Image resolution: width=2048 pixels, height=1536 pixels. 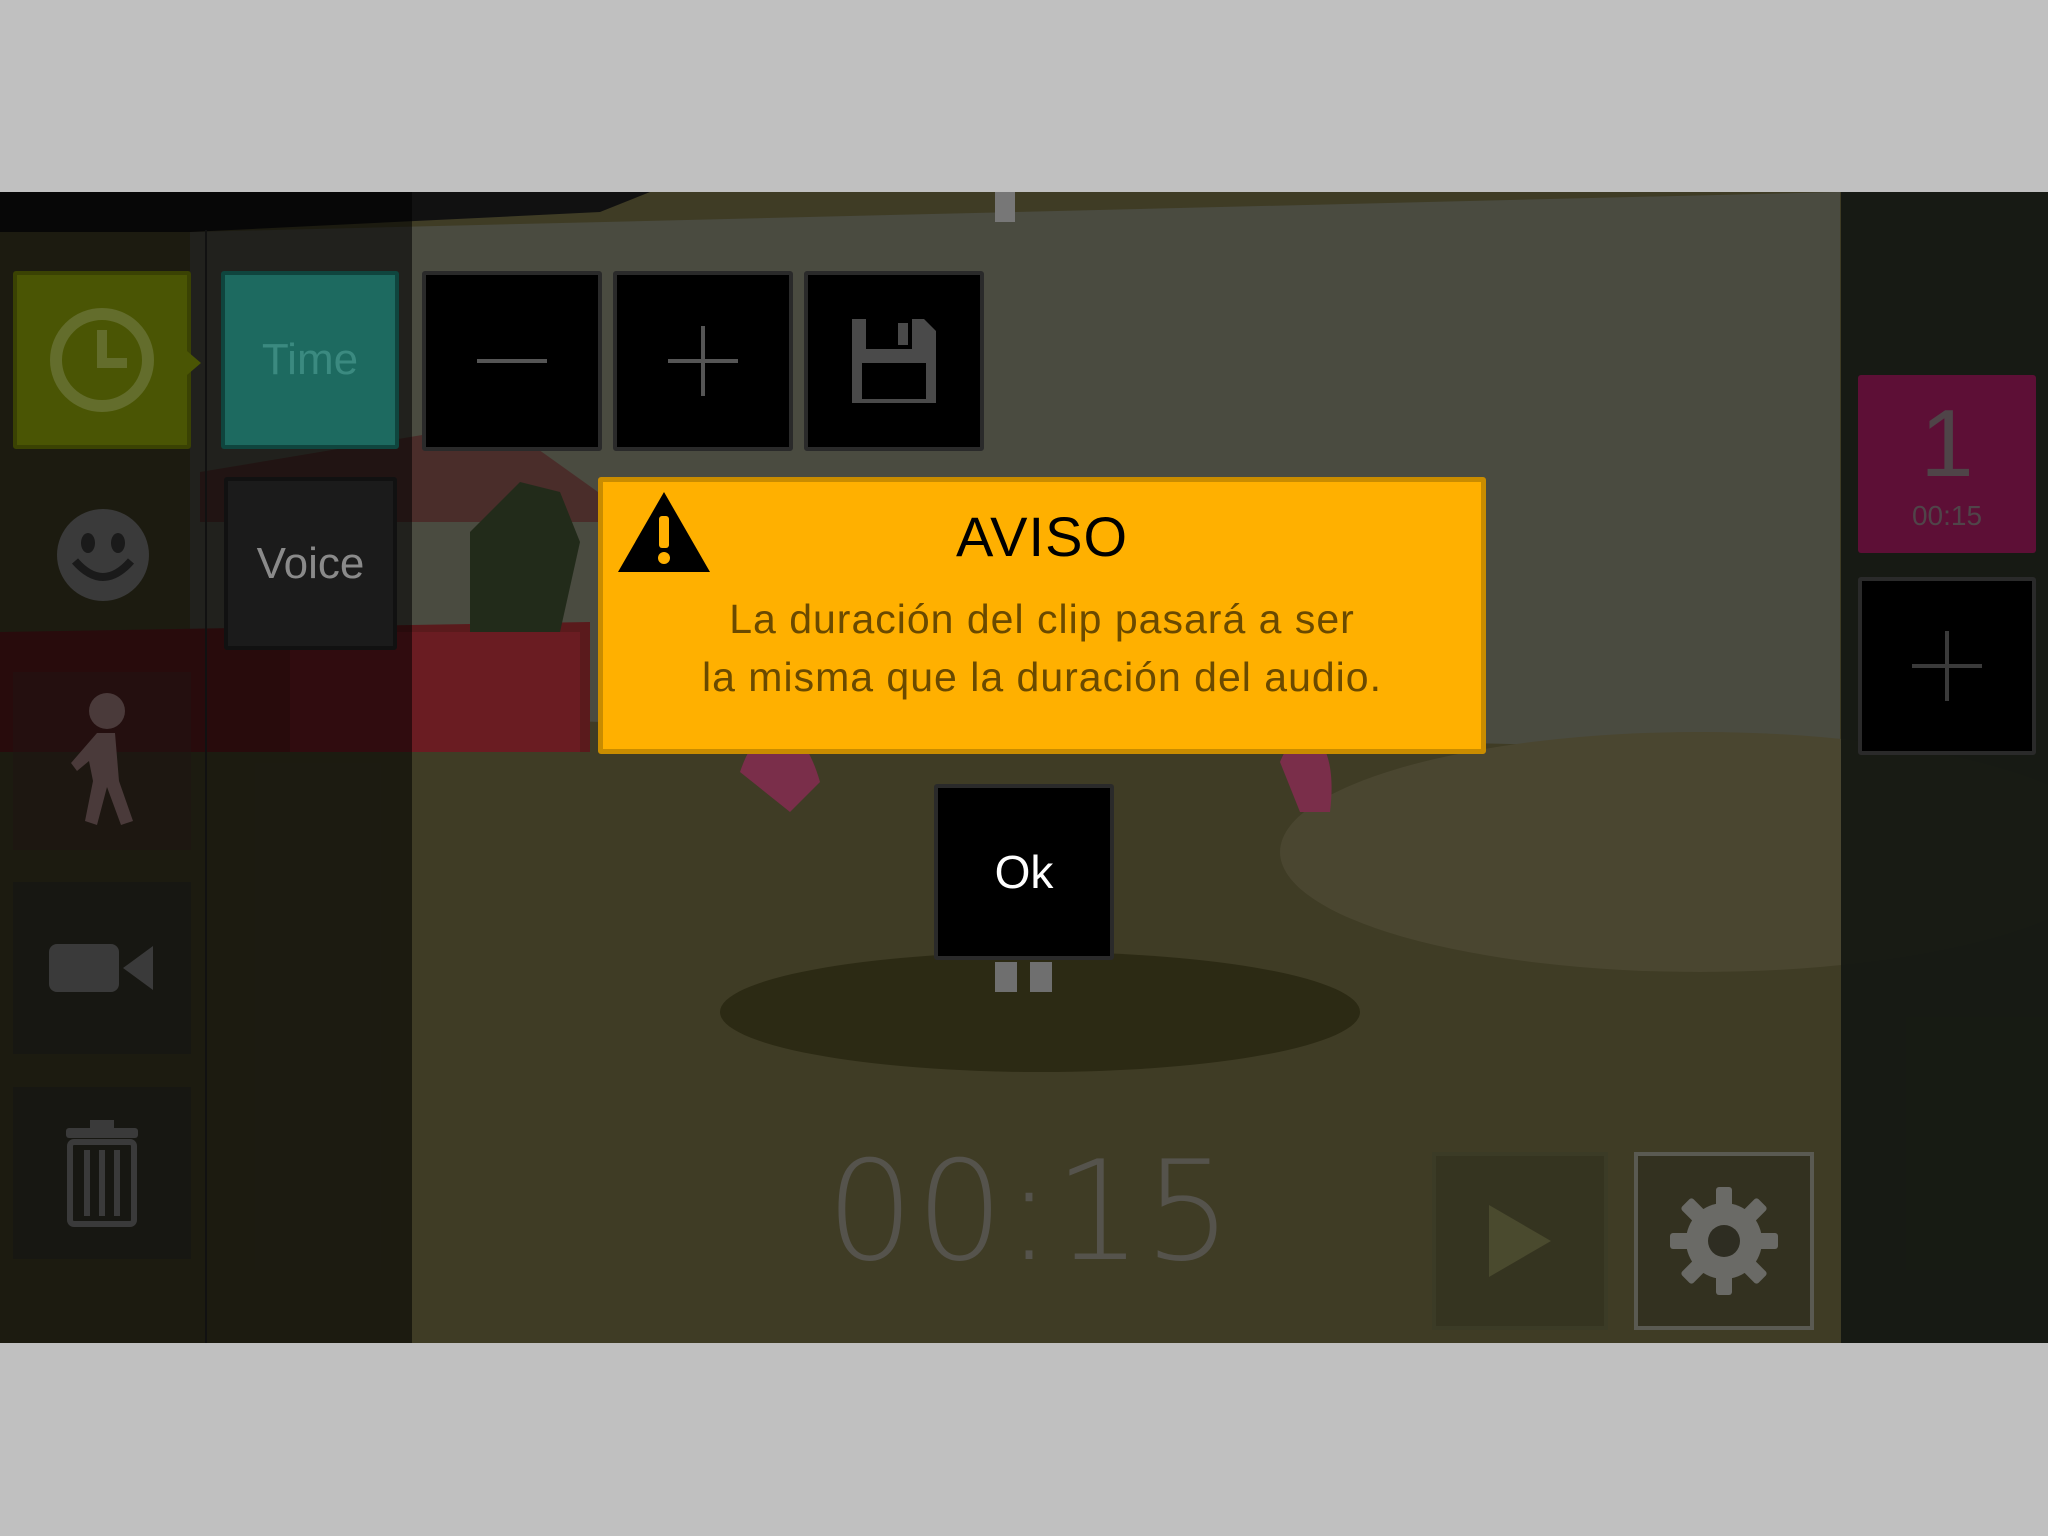 I want to click on decrease-time-button, so click(x=512, y=361).